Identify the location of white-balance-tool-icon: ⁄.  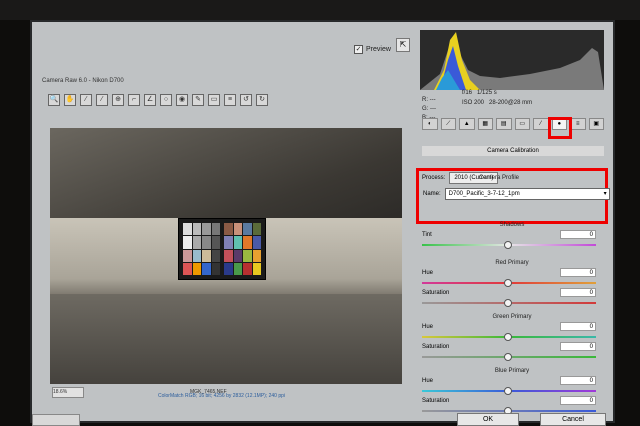
(86, 100).